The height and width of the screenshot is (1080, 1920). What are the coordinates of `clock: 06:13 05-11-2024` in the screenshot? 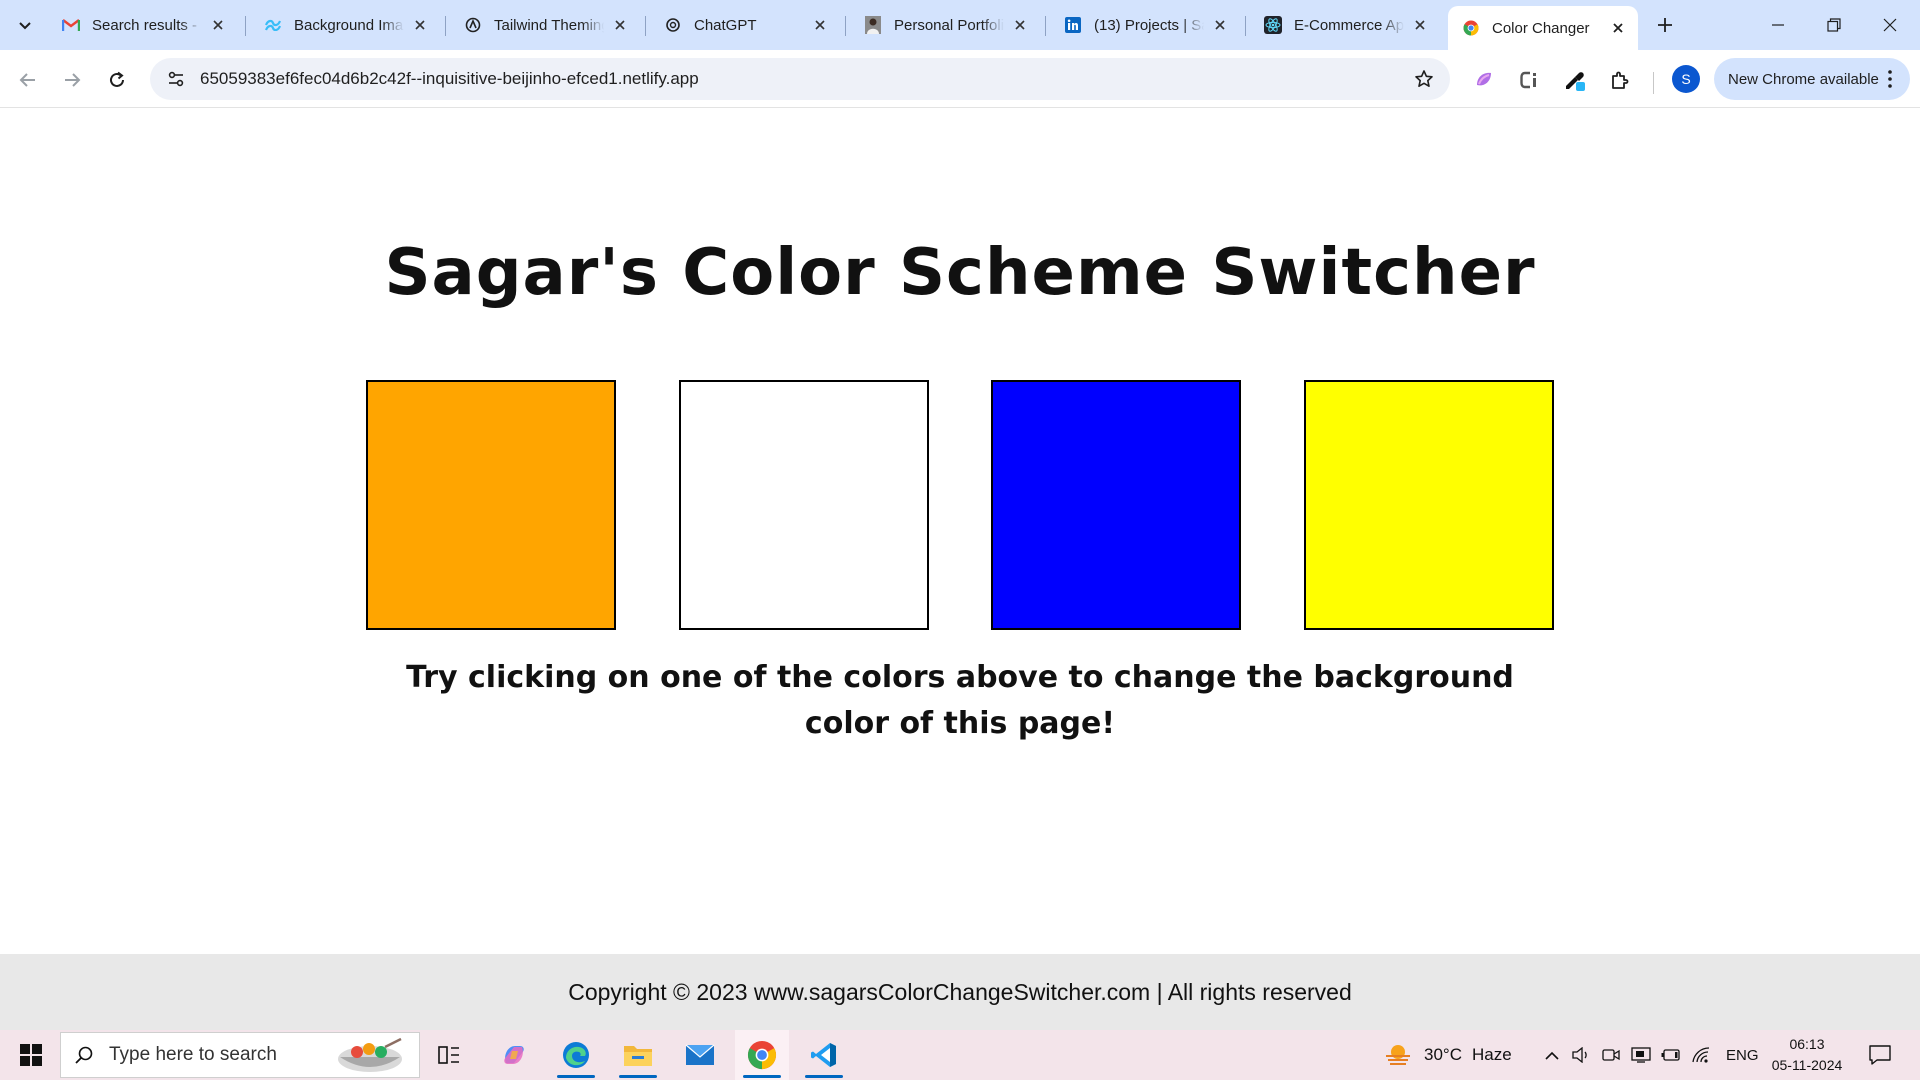 It's located at (1807, 1055).